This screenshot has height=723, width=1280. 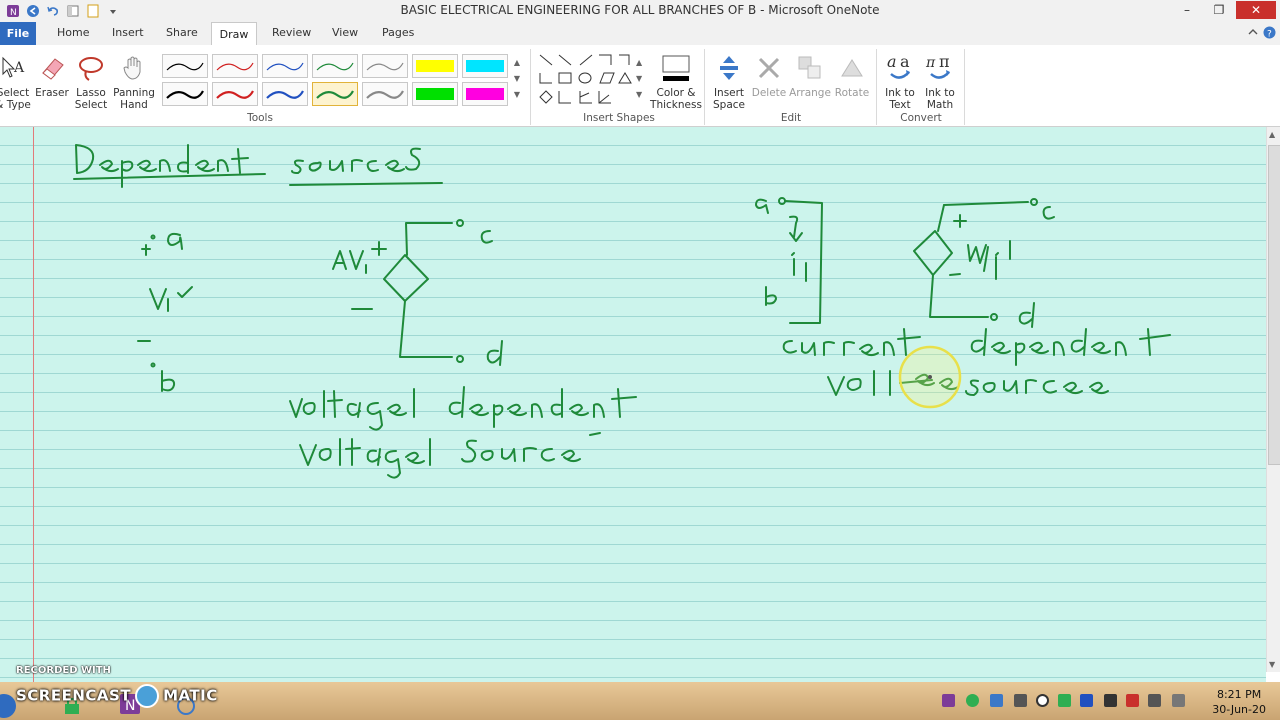 What do you see at coordinates (234, 34) in the screenshot?
I see `tab-draw: Draw` at bounding box center [234, 34].